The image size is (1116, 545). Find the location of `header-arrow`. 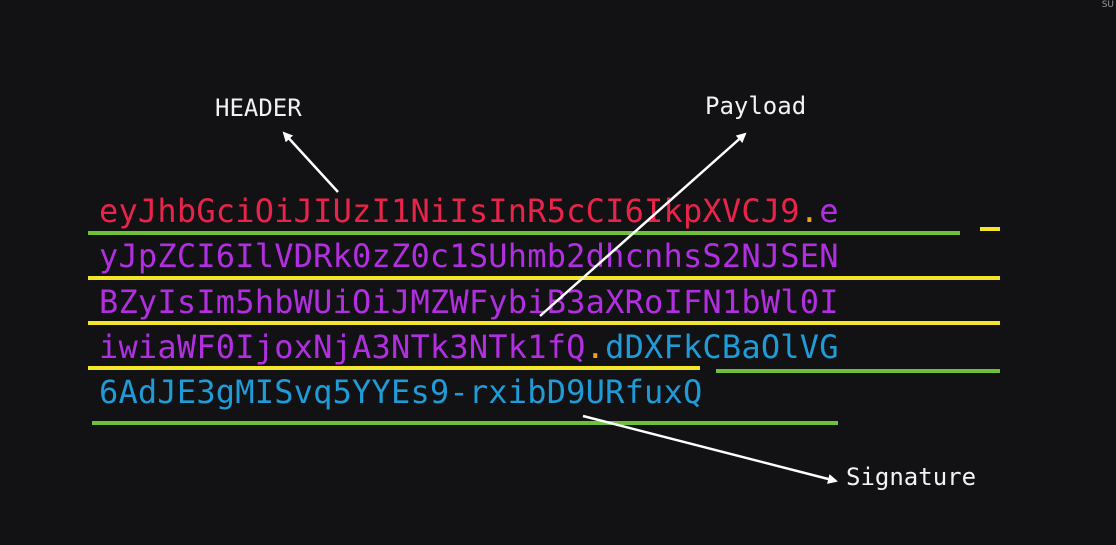

header-arrow is located at coordinates (310, 162).